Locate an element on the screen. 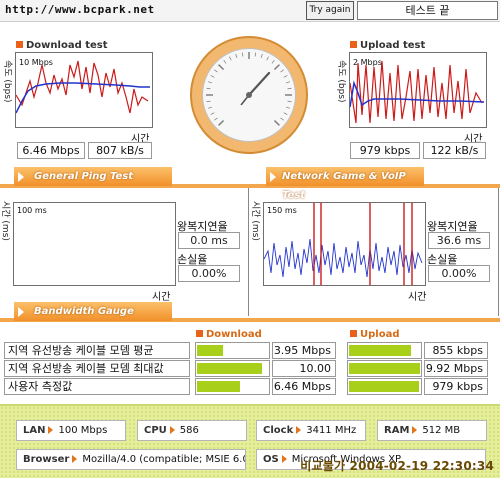  bandwidth-upload-value: 979 kbps is located at coordinates (456, 386).